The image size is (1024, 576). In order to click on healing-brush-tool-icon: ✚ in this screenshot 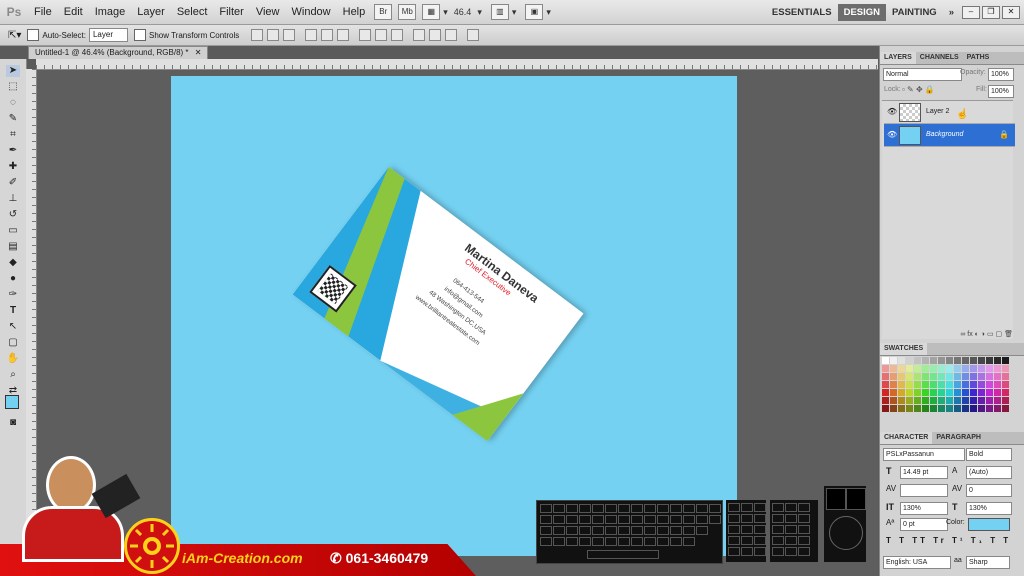, I will do `click(13, 167)`.